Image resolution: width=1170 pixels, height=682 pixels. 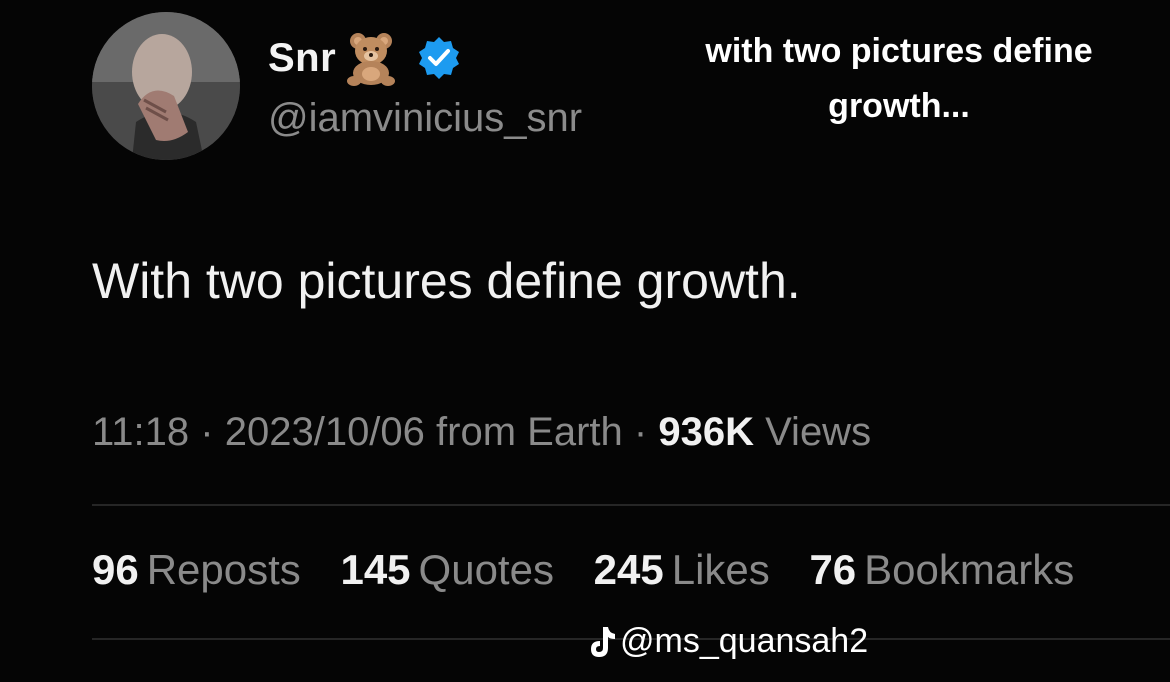 I want to click on verified-badge-icon, so click(x=439, y=58).